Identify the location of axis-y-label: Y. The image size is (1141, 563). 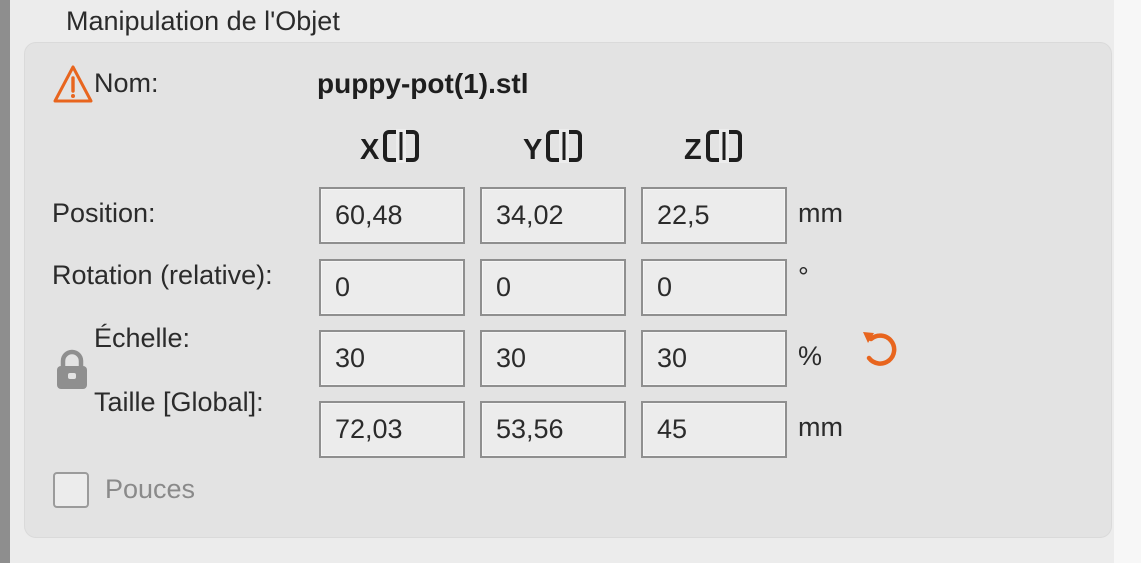
(533, 149).